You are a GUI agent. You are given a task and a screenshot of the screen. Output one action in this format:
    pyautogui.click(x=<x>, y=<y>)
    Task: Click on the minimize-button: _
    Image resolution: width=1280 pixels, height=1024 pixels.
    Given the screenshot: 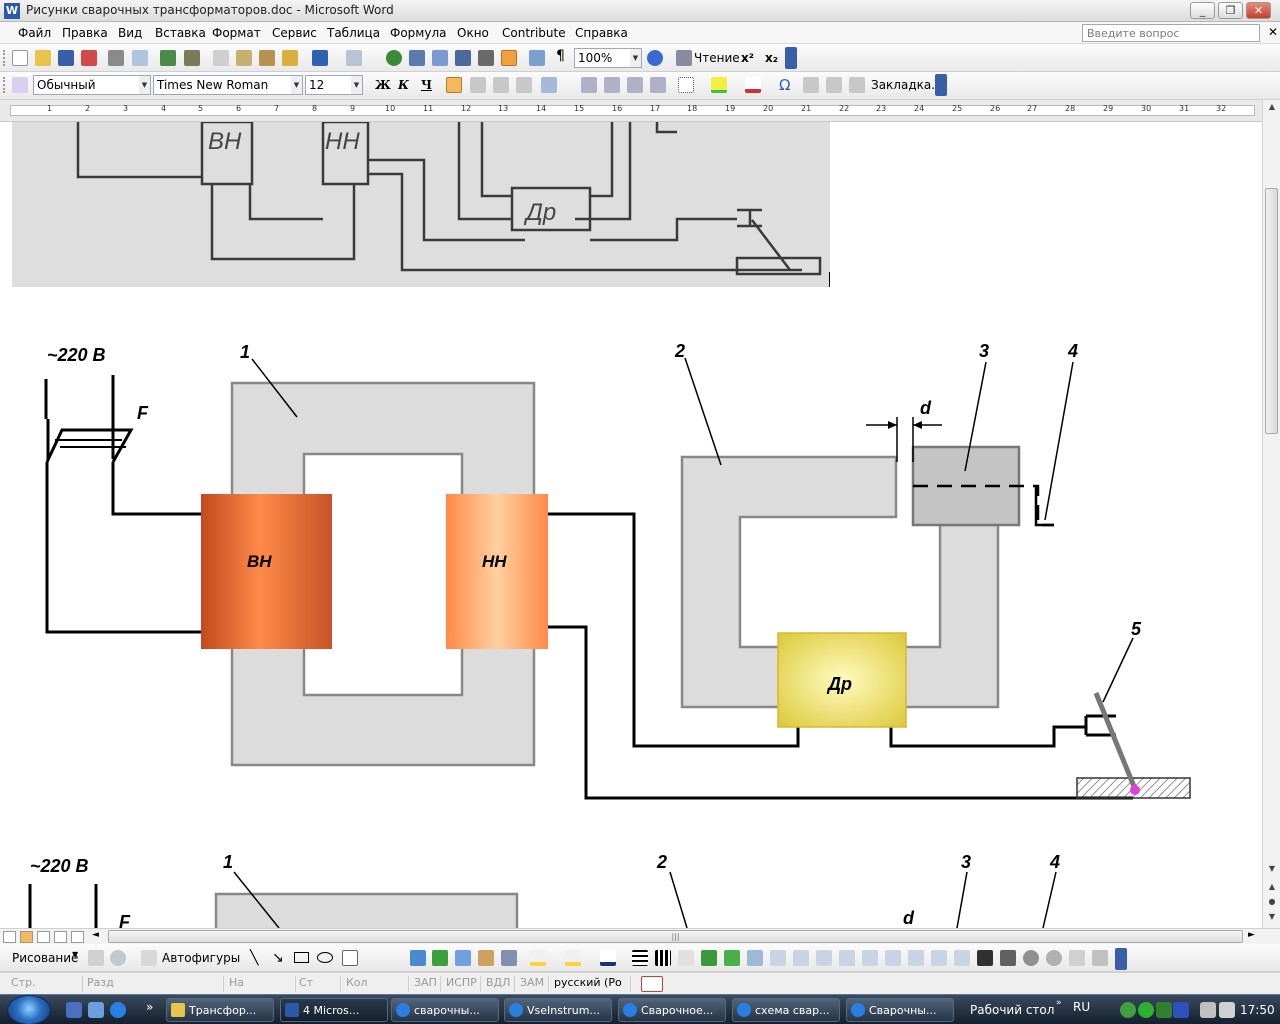 What is the action you would take?
    pyautogui.click(x=1202, y=10)
    